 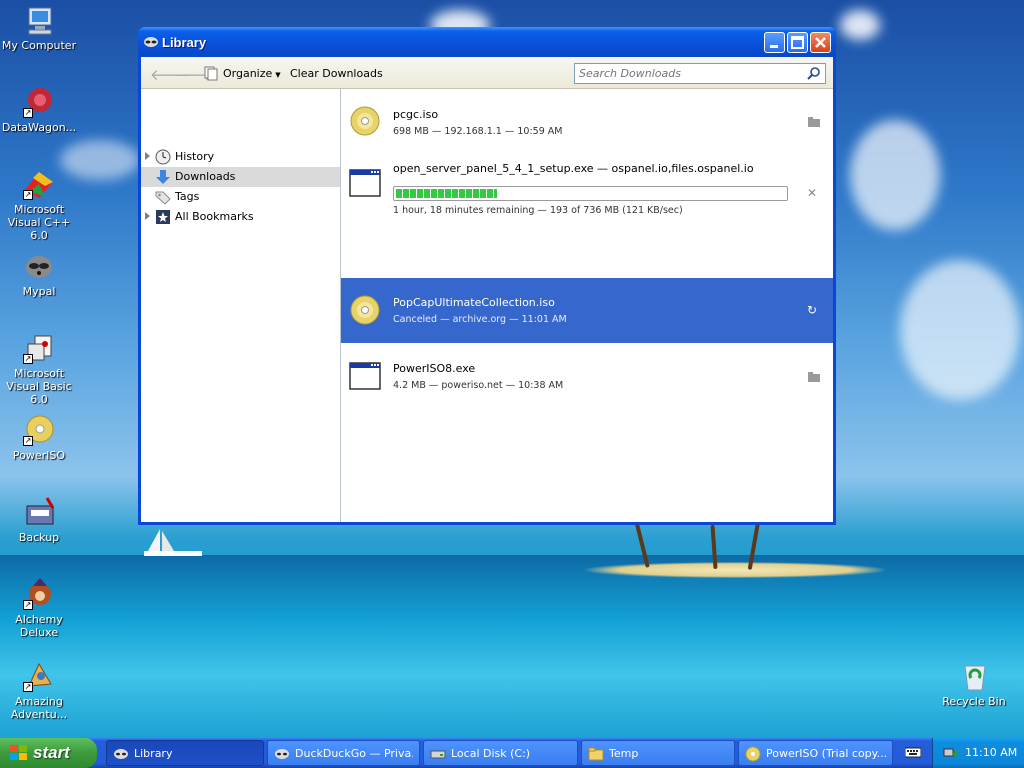 I want to click on toolbar: 🡐 🡒 Organize ▼ Clear Downloads, so click(x=487, y=73).